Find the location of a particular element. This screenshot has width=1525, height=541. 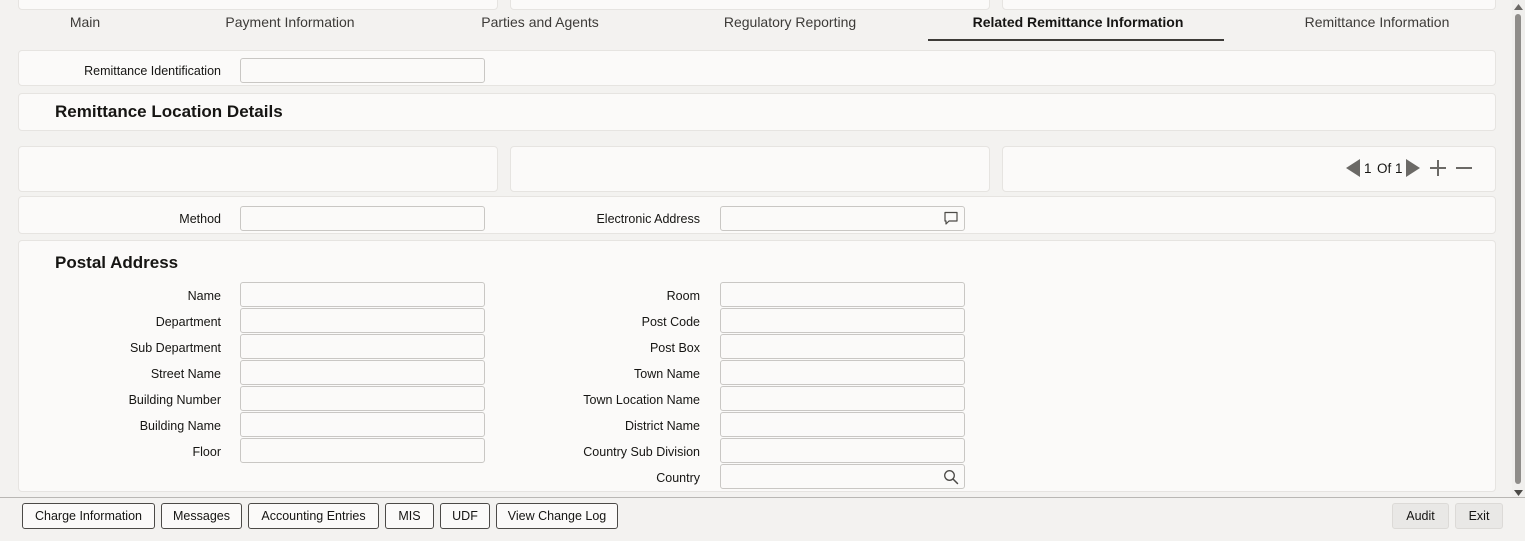

electronic-address-label: Electronic Address is located at coordinates (648, 219).